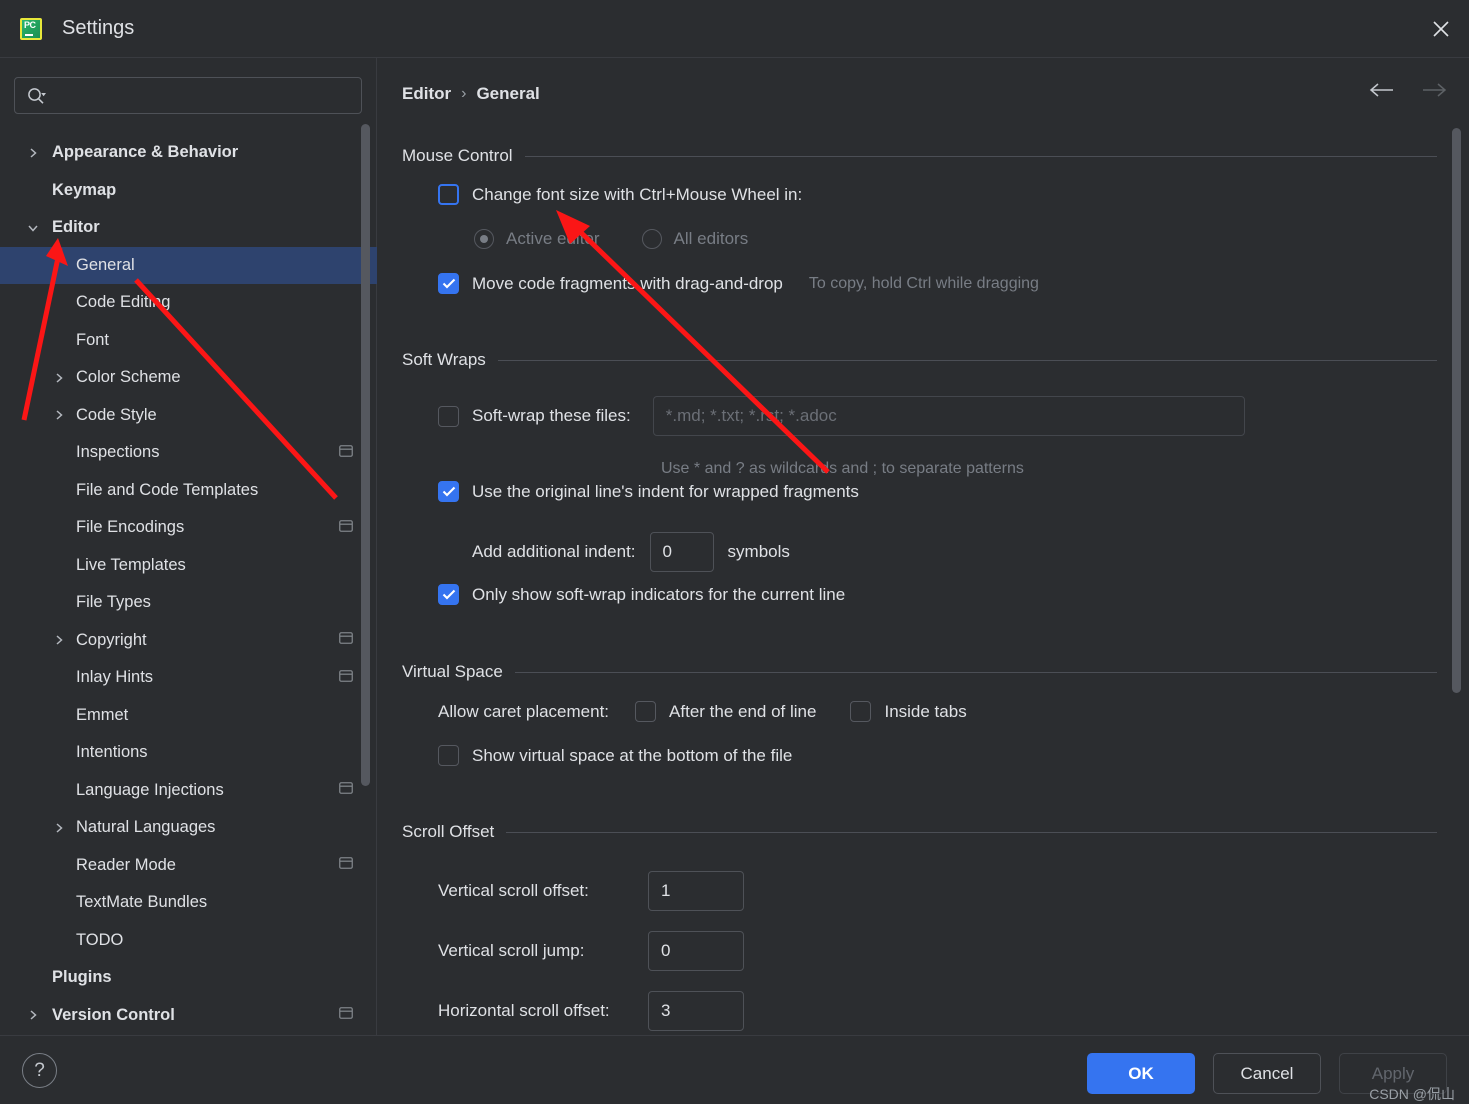 This screenshot has width=1469, height=1104. I want to click on vertical-scroll-offset-input, so click(696, 891).